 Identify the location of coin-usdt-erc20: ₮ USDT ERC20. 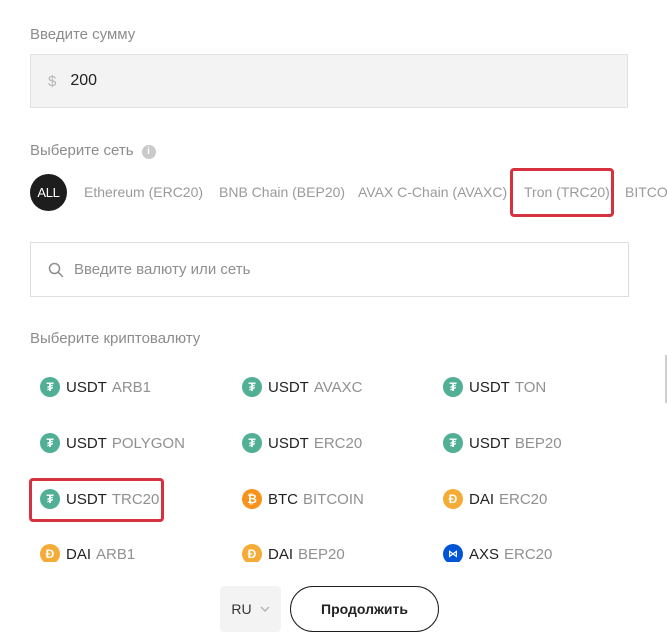
(302, 443).